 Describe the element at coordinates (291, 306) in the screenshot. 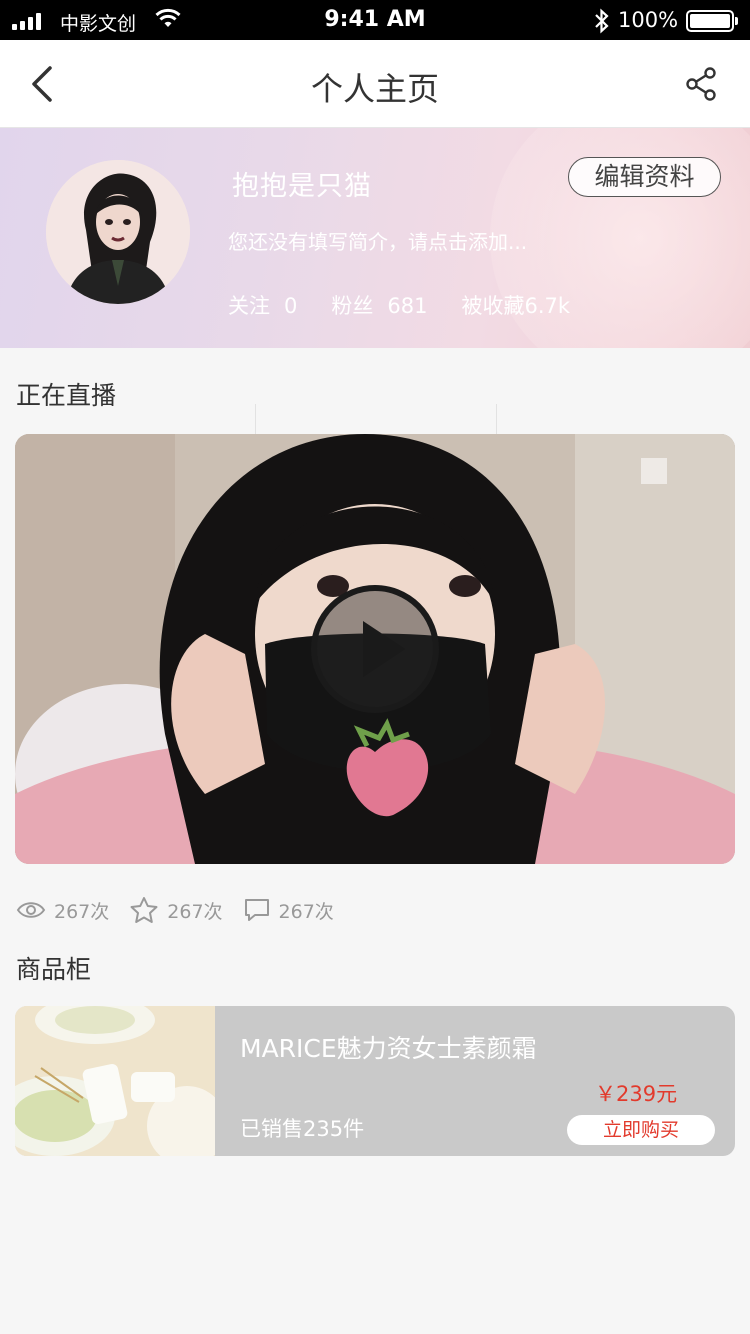

I see `following-count: 0` at that location.